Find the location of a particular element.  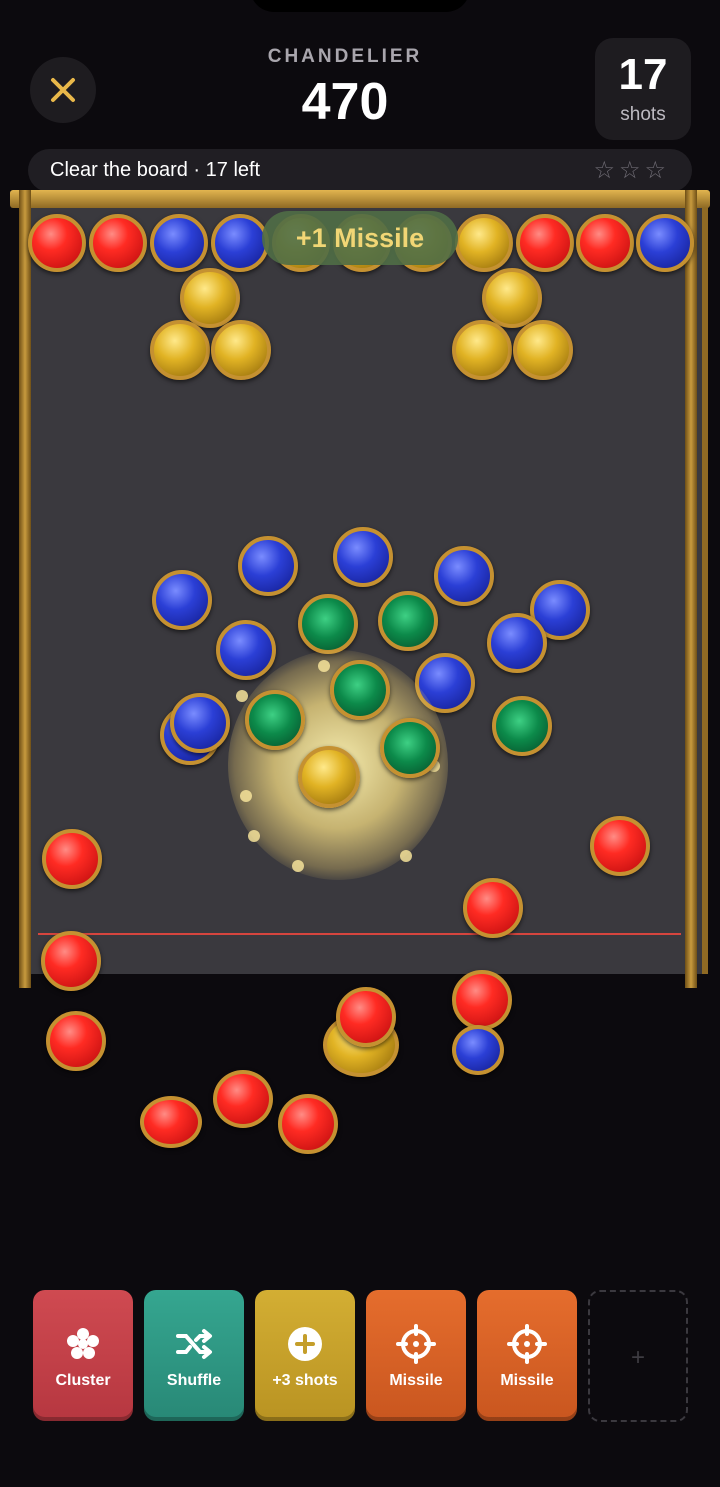

powerup-shuffle: Shuffle is located at coordinates (194, 1355).